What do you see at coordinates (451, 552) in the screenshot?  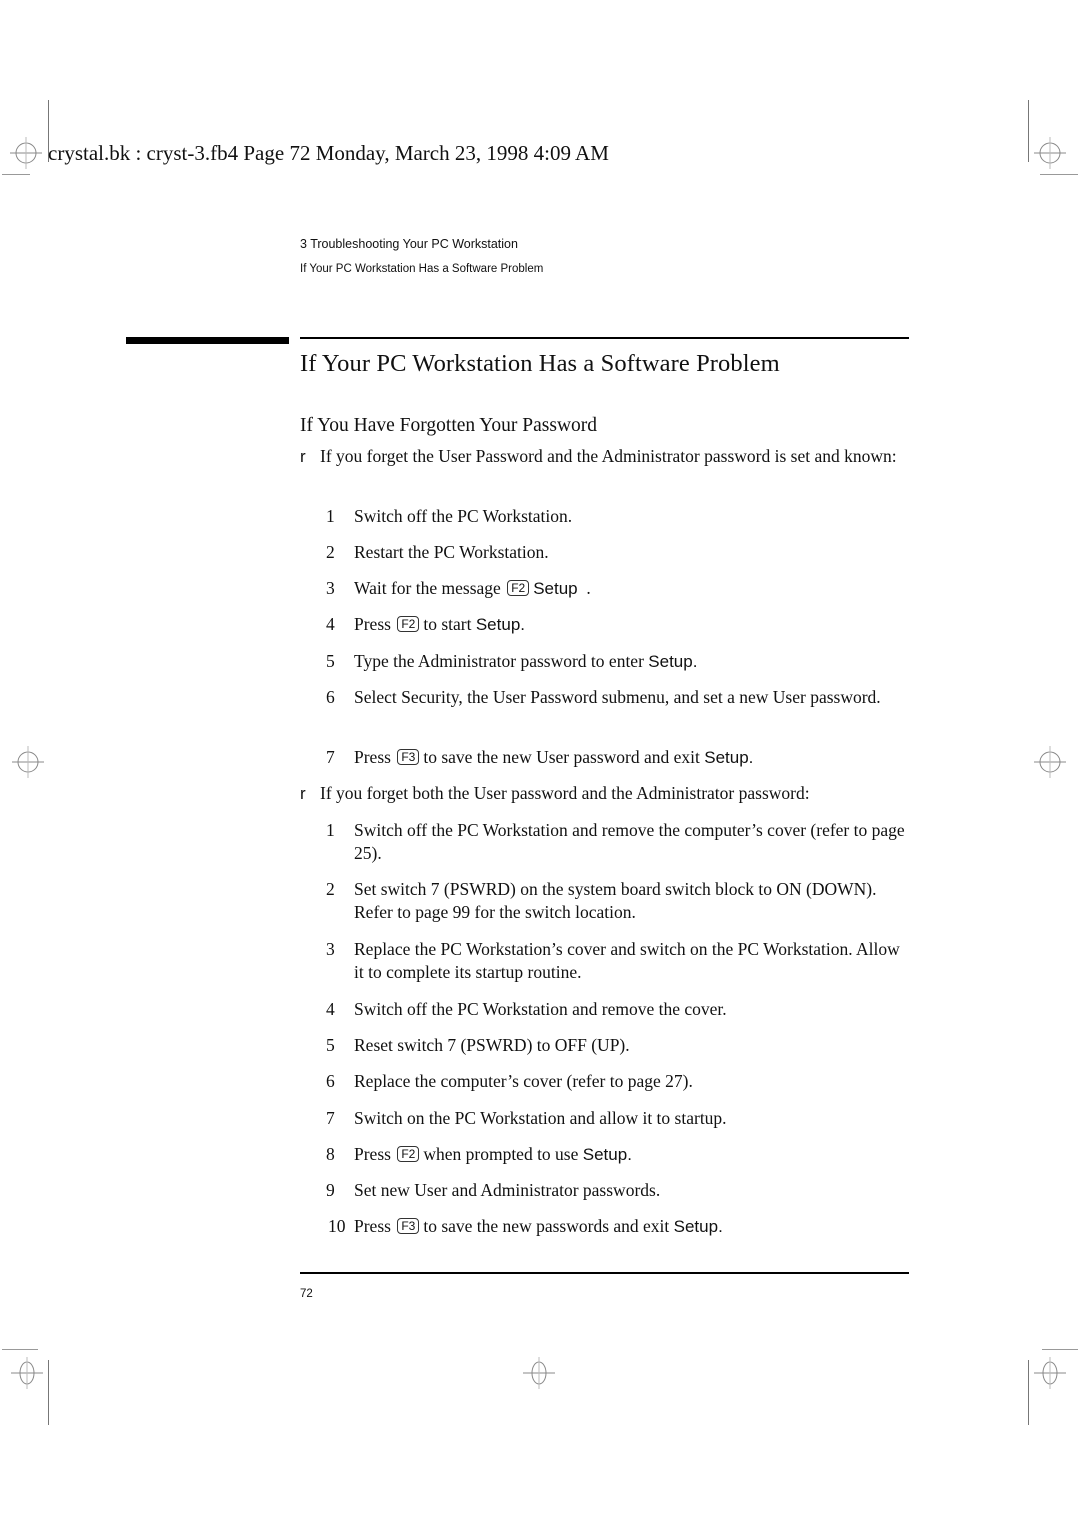 I see `step-text: Restart the PC Workstation.` at bounding box center [451, 552].